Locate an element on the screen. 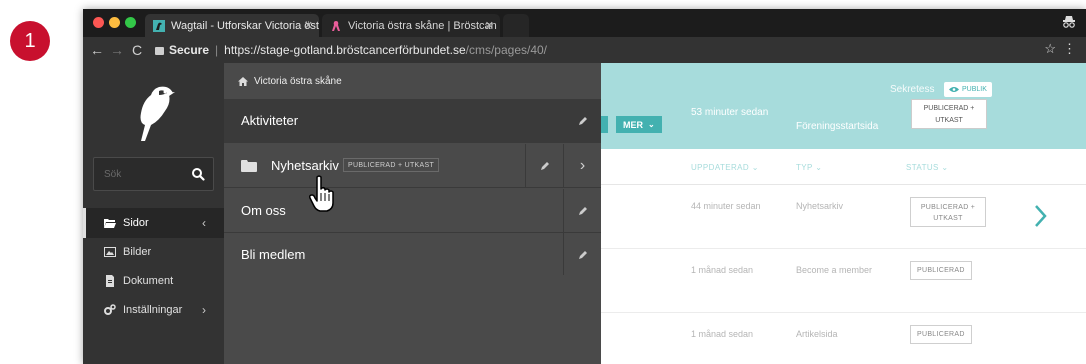  breadcrumb-label: Victoria östra skåne is located at coordinates (298, 81).